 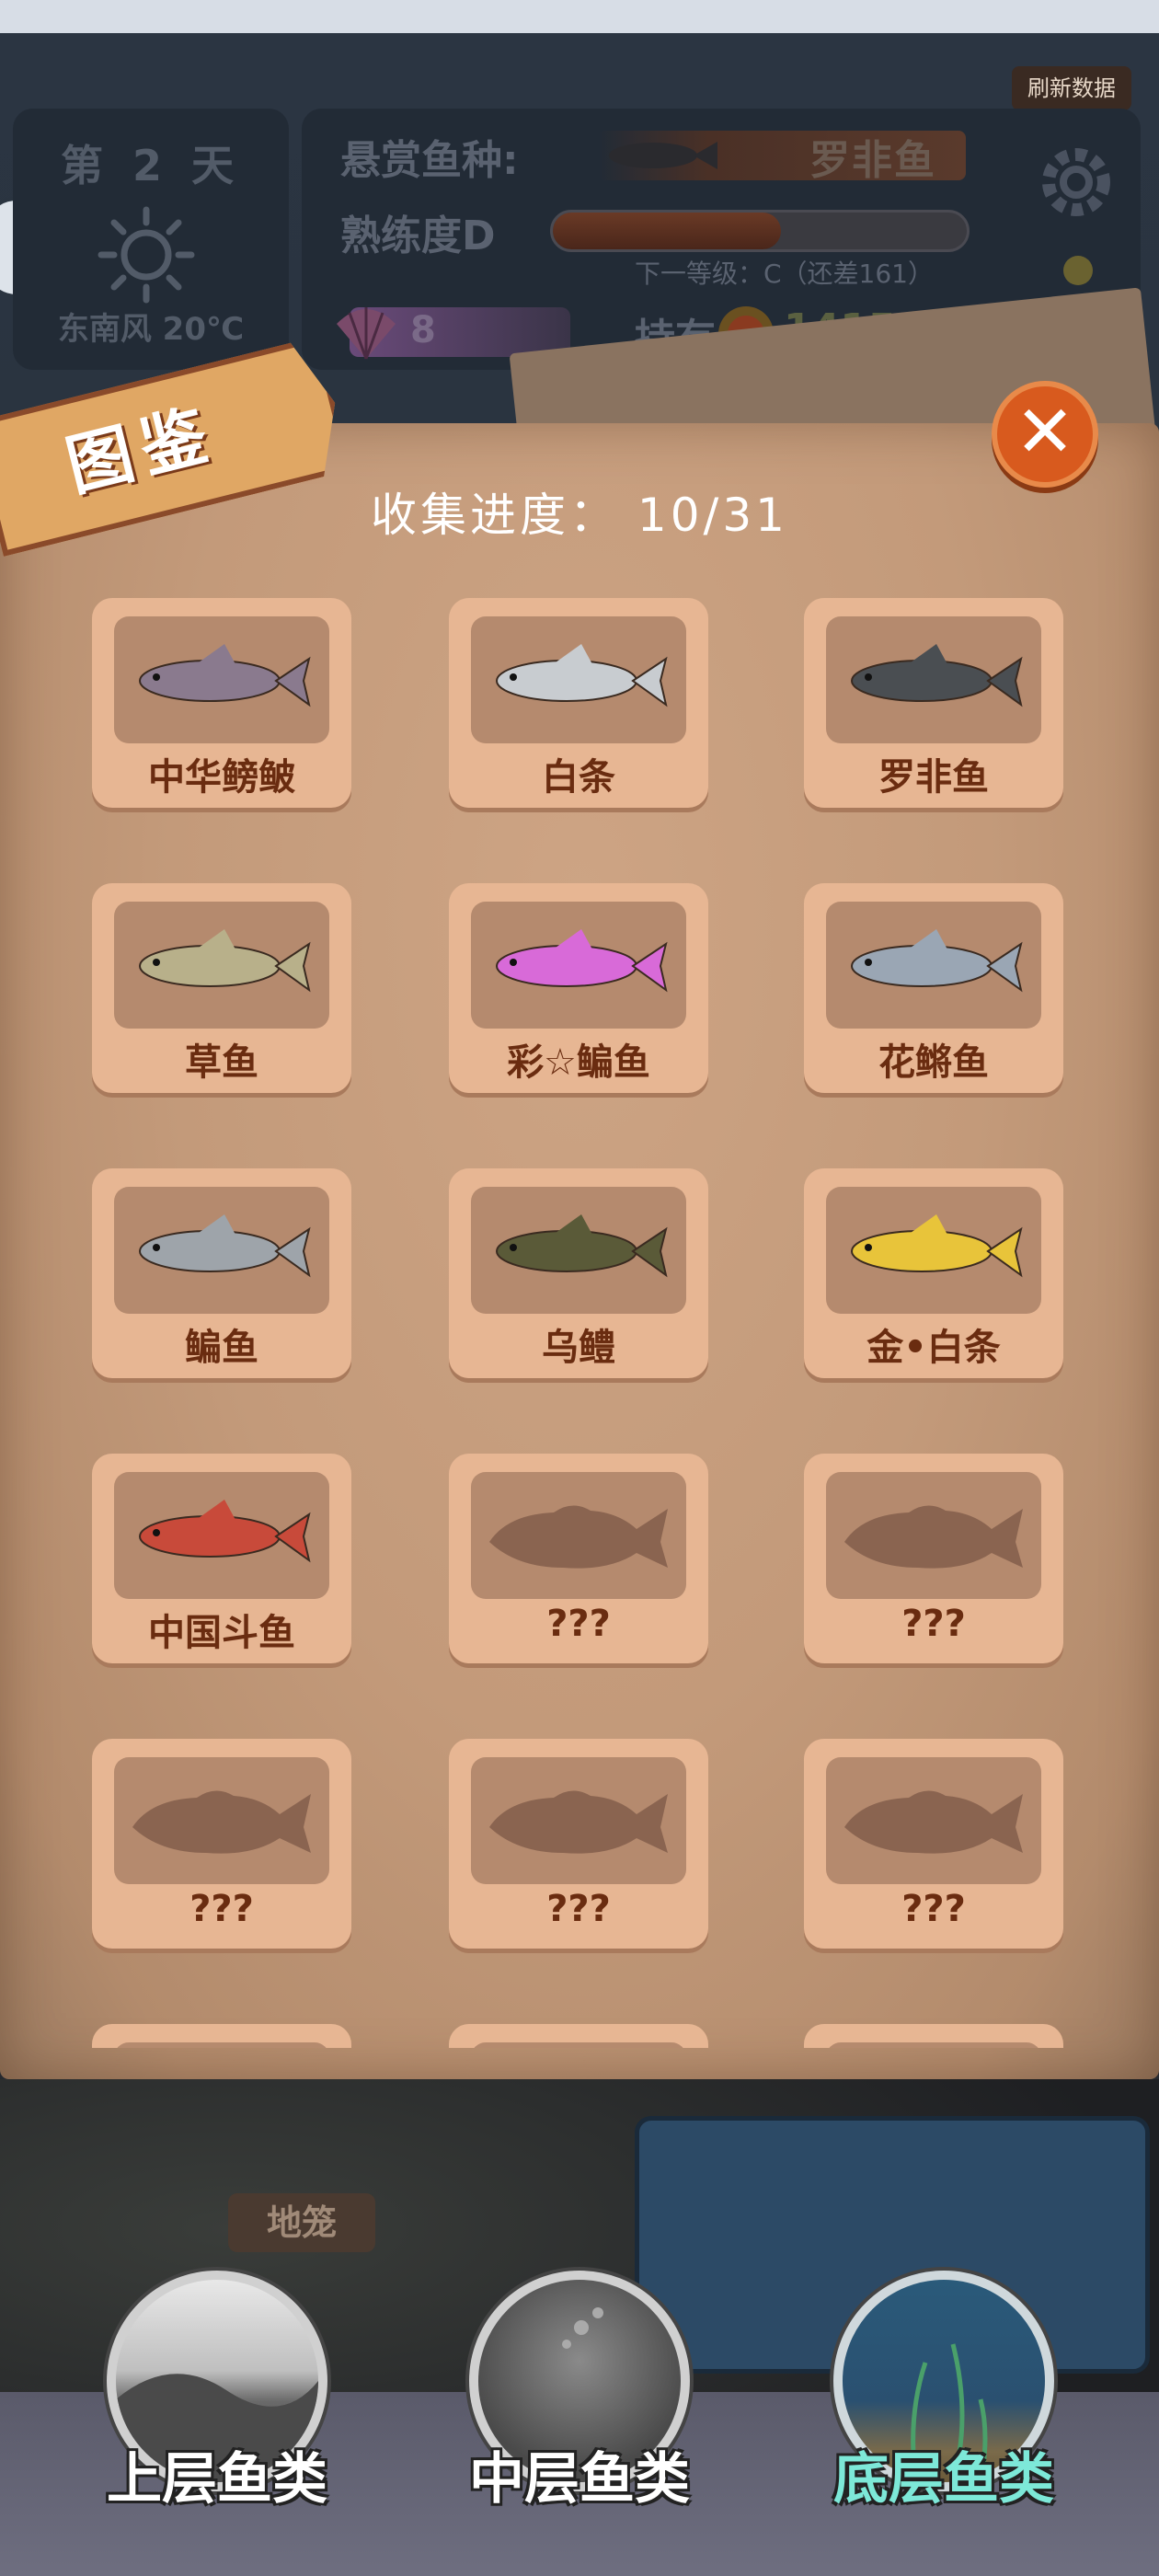 I want to click on fish-card: 草鱼, so click(x=221, y=988).